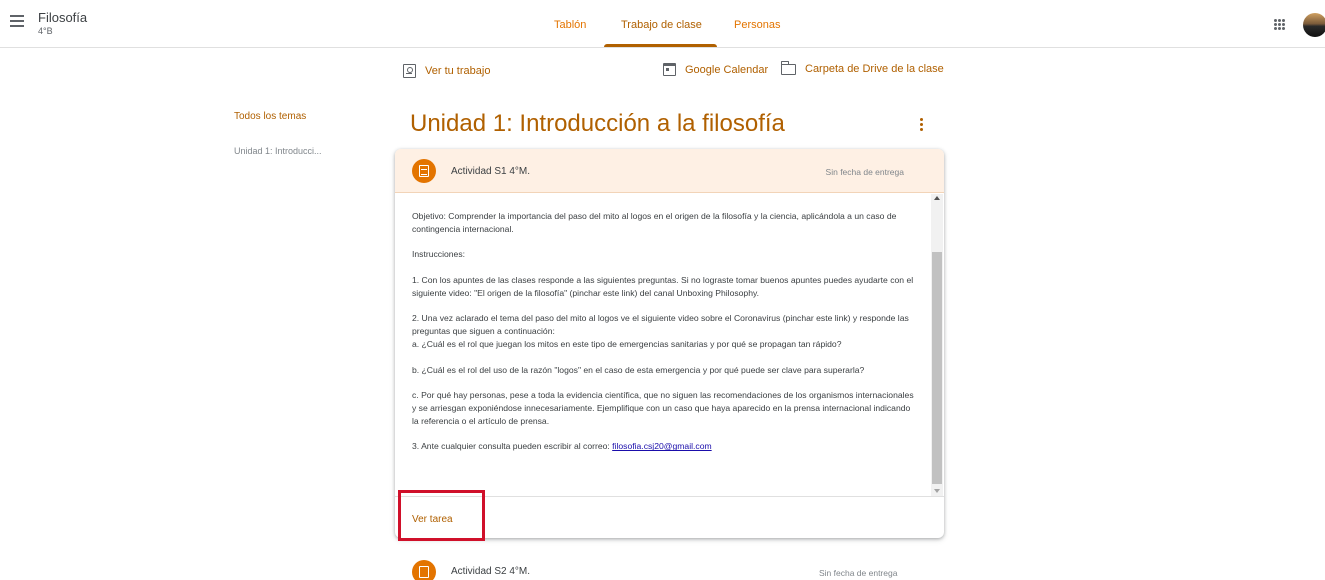 The height and width of the screenshot is (580, 1325). I want to click on assignment-2-due: Sin fecha de entrega, so click(858, 573).